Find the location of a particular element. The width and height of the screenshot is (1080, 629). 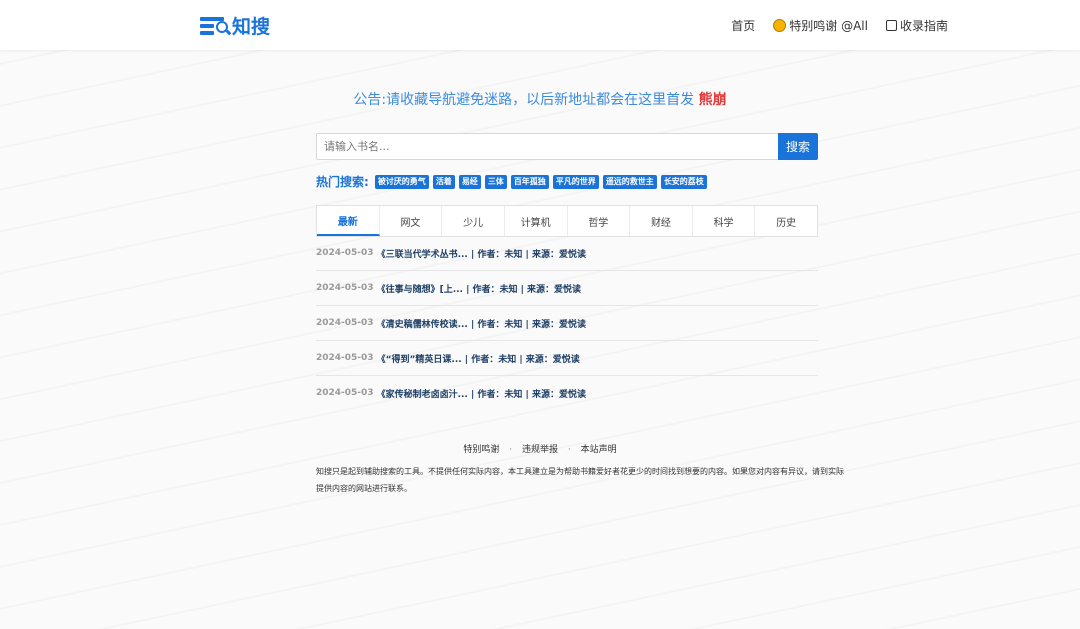

list-item: 2024-05-03 《“得到”精英日课... | 作者：未知 | 来源：爱悦读 is located at coordinates (567, 358).